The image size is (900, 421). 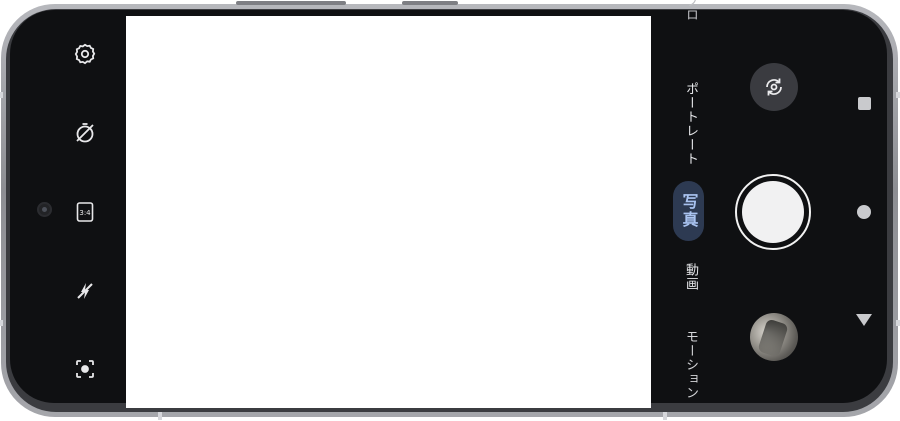 What do you see at coordinates (85, 369) in the screenshot?
I see `lens-icon` at bounding box center [85, 369].